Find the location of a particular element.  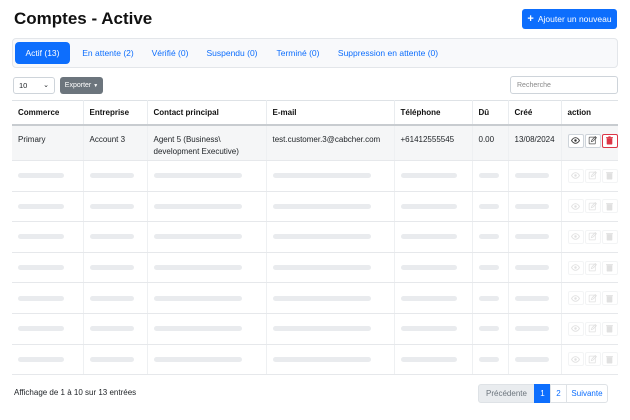

column-header-entreprise: Entreprise is located at coordinates (115, 113).